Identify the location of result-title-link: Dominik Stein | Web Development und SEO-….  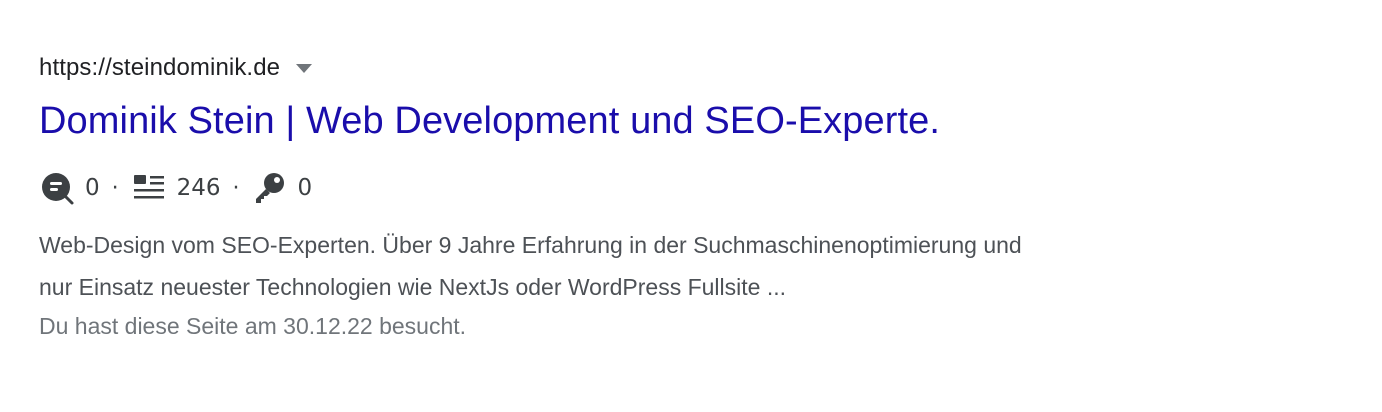
(489, 121).